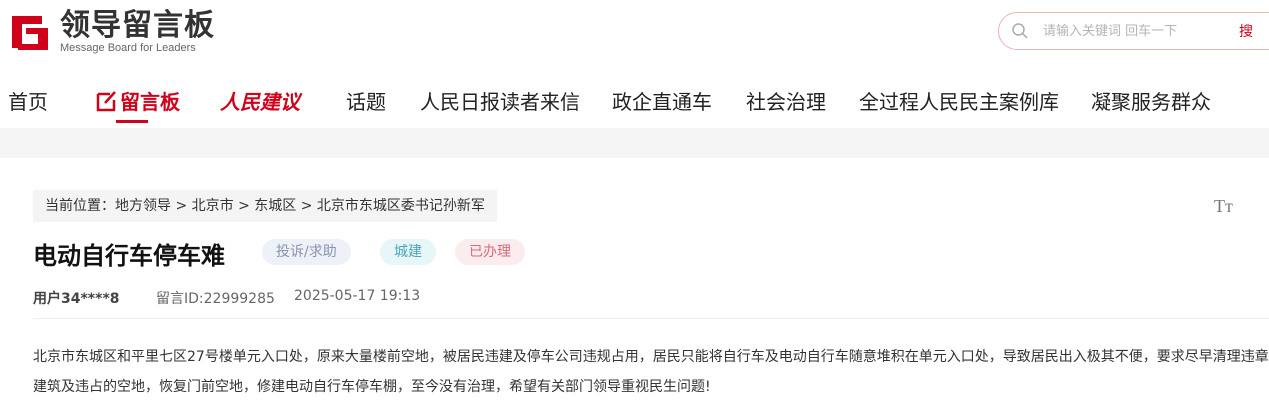 This screenshot has height=402, width=1269. I want to click on nav-message-board: 留言板, so click(138, 100).